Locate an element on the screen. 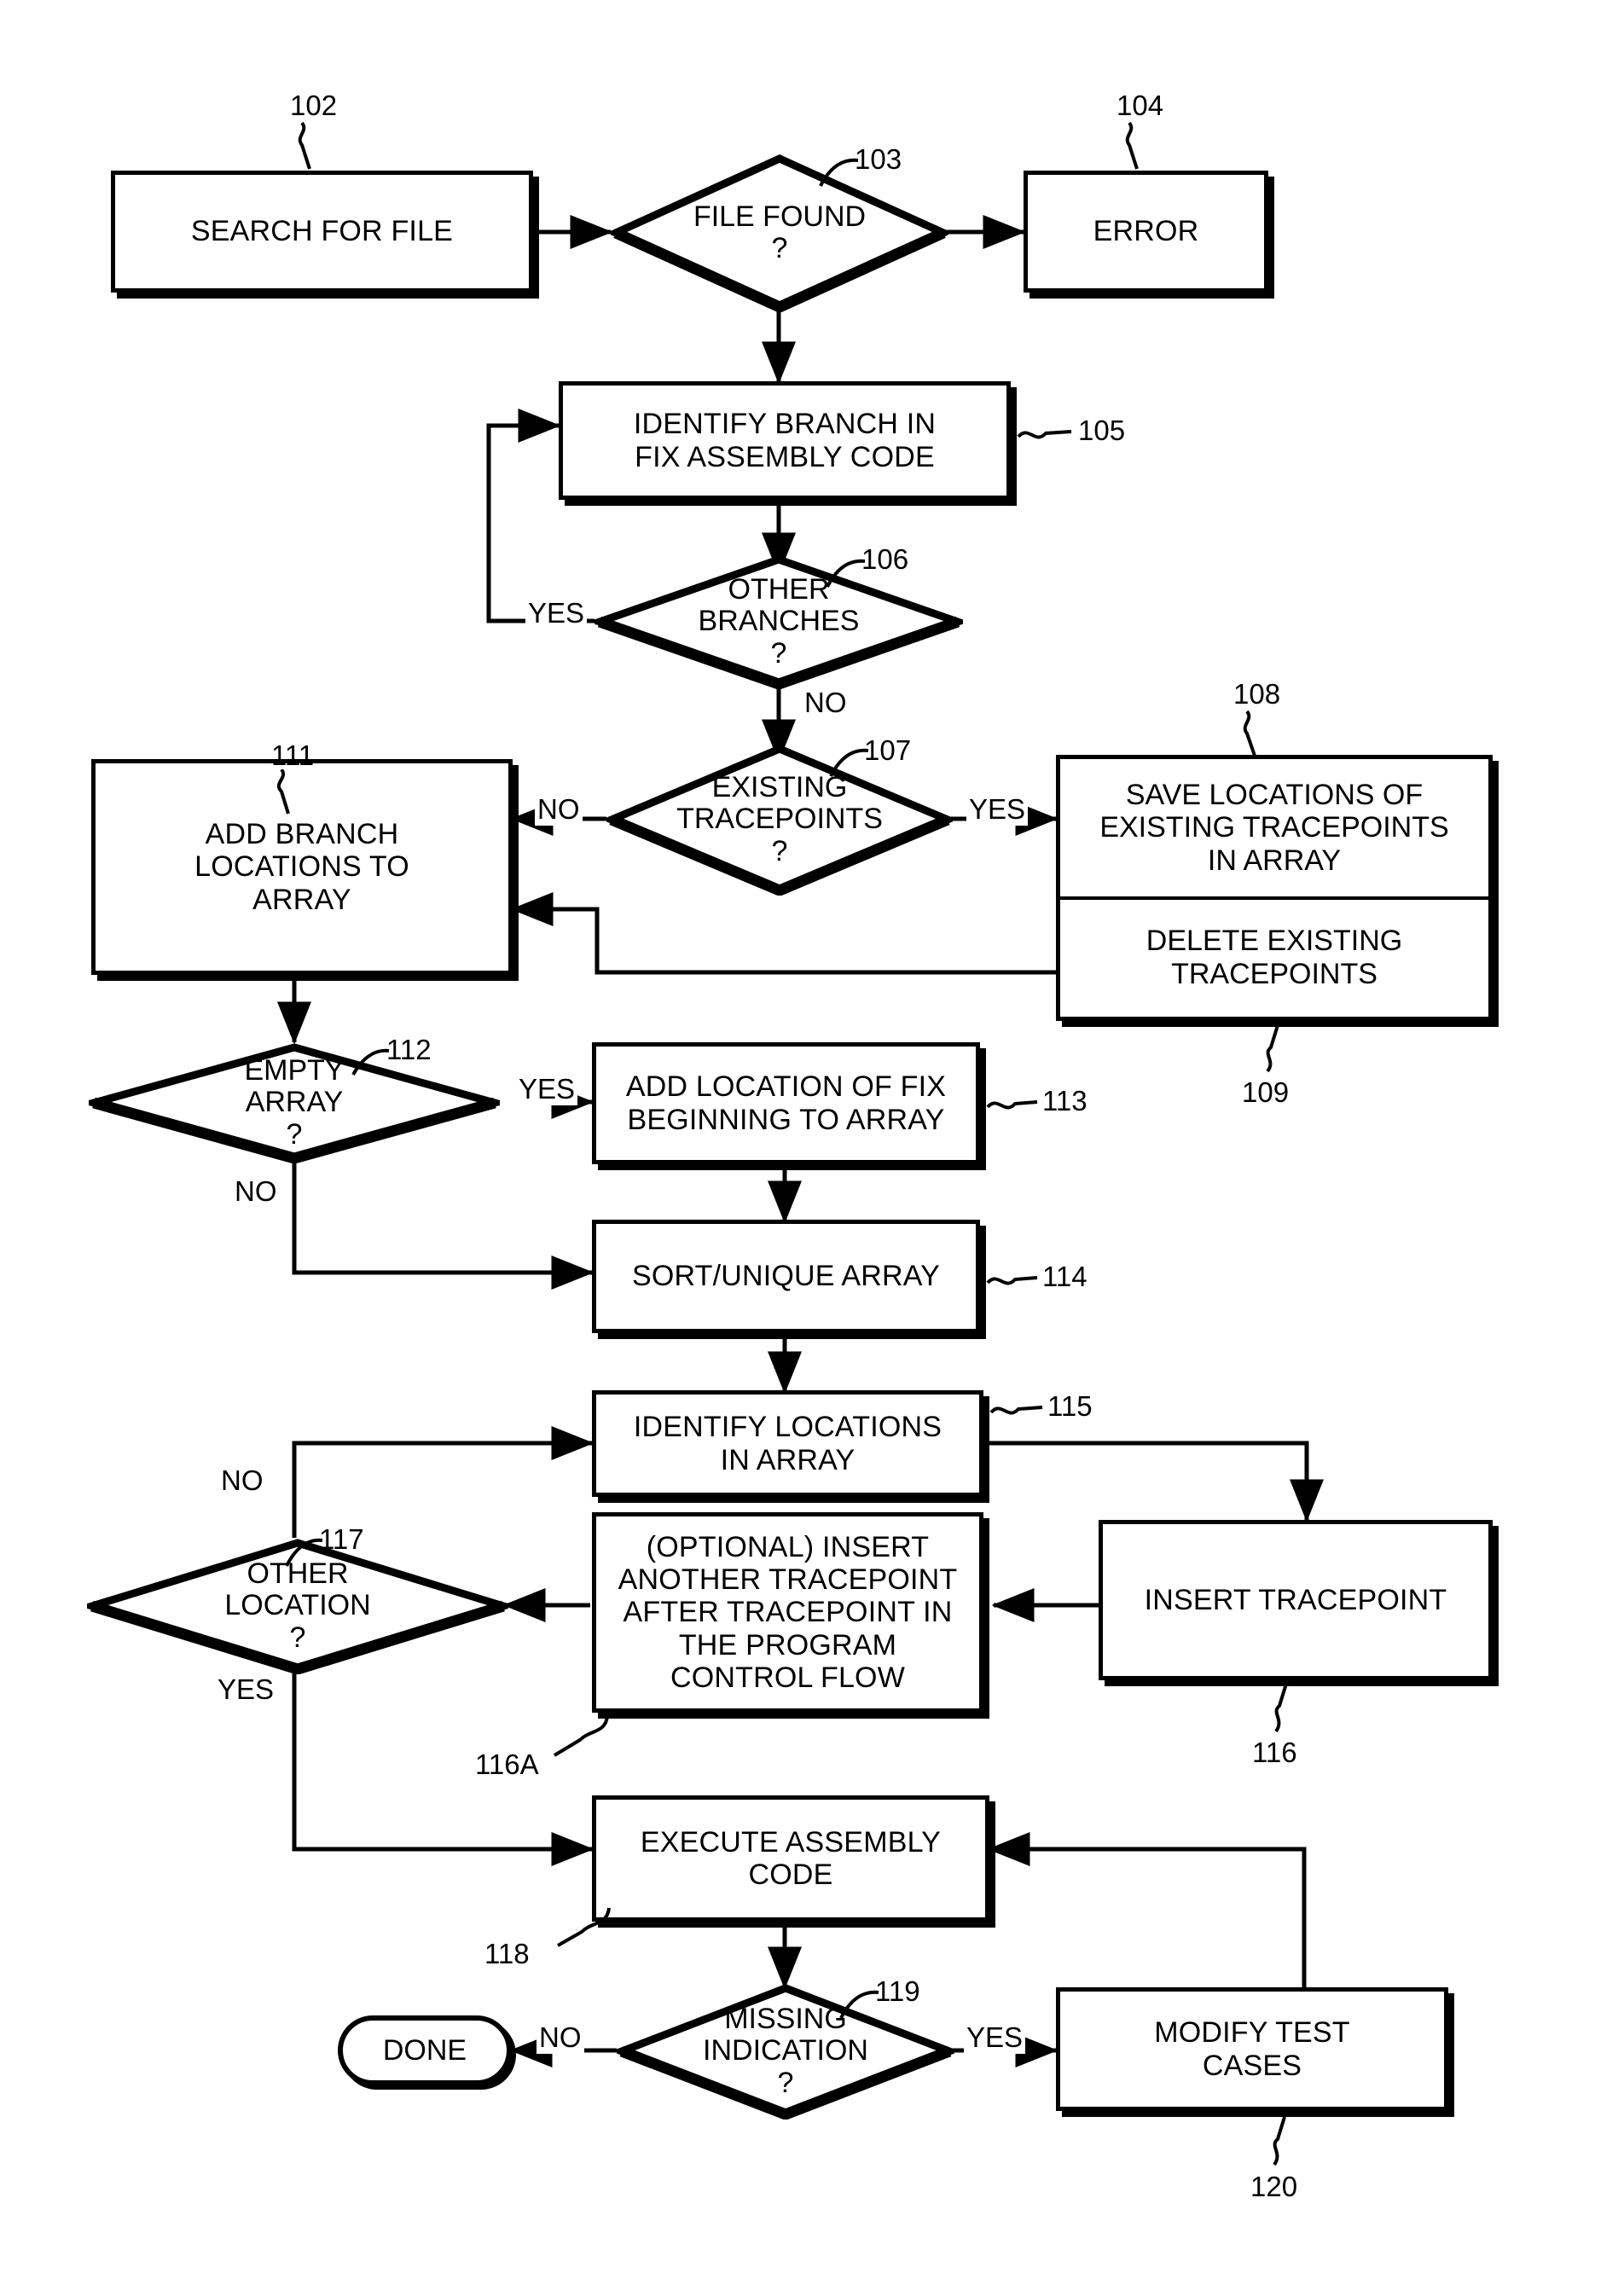  ref-number-105: 105 is located at coordinates (1102, 430).